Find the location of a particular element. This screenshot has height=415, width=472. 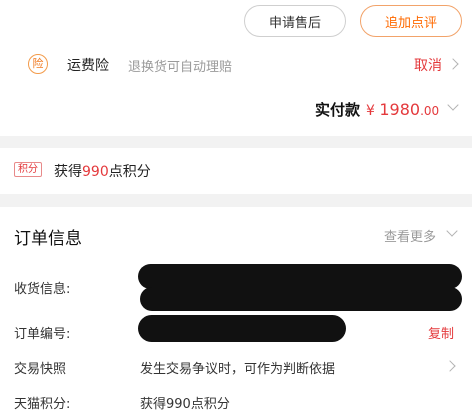

currency-symbol: ¥ is located at coordinates (370, 111).